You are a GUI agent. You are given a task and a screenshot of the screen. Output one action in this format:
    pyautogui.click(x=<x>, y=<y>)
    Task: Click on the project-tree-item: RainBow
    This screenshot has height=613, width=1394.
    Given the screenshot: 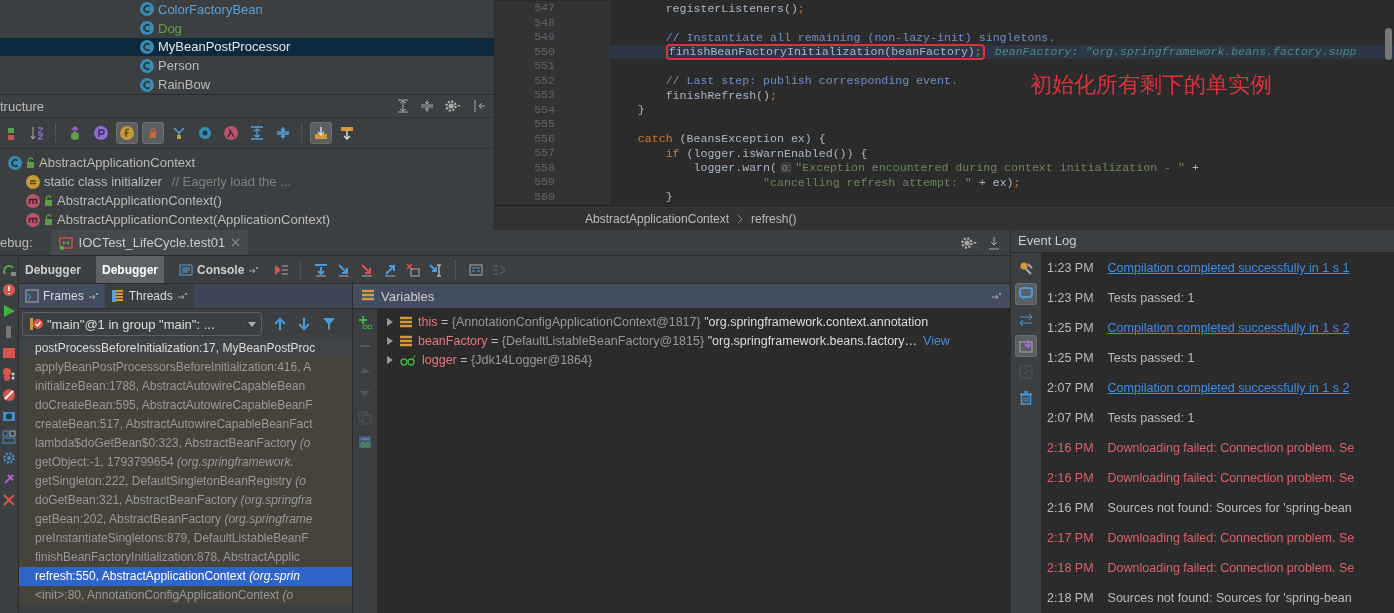 What is the action you would take?
    pyautogui.click(x=247, y=84)
    